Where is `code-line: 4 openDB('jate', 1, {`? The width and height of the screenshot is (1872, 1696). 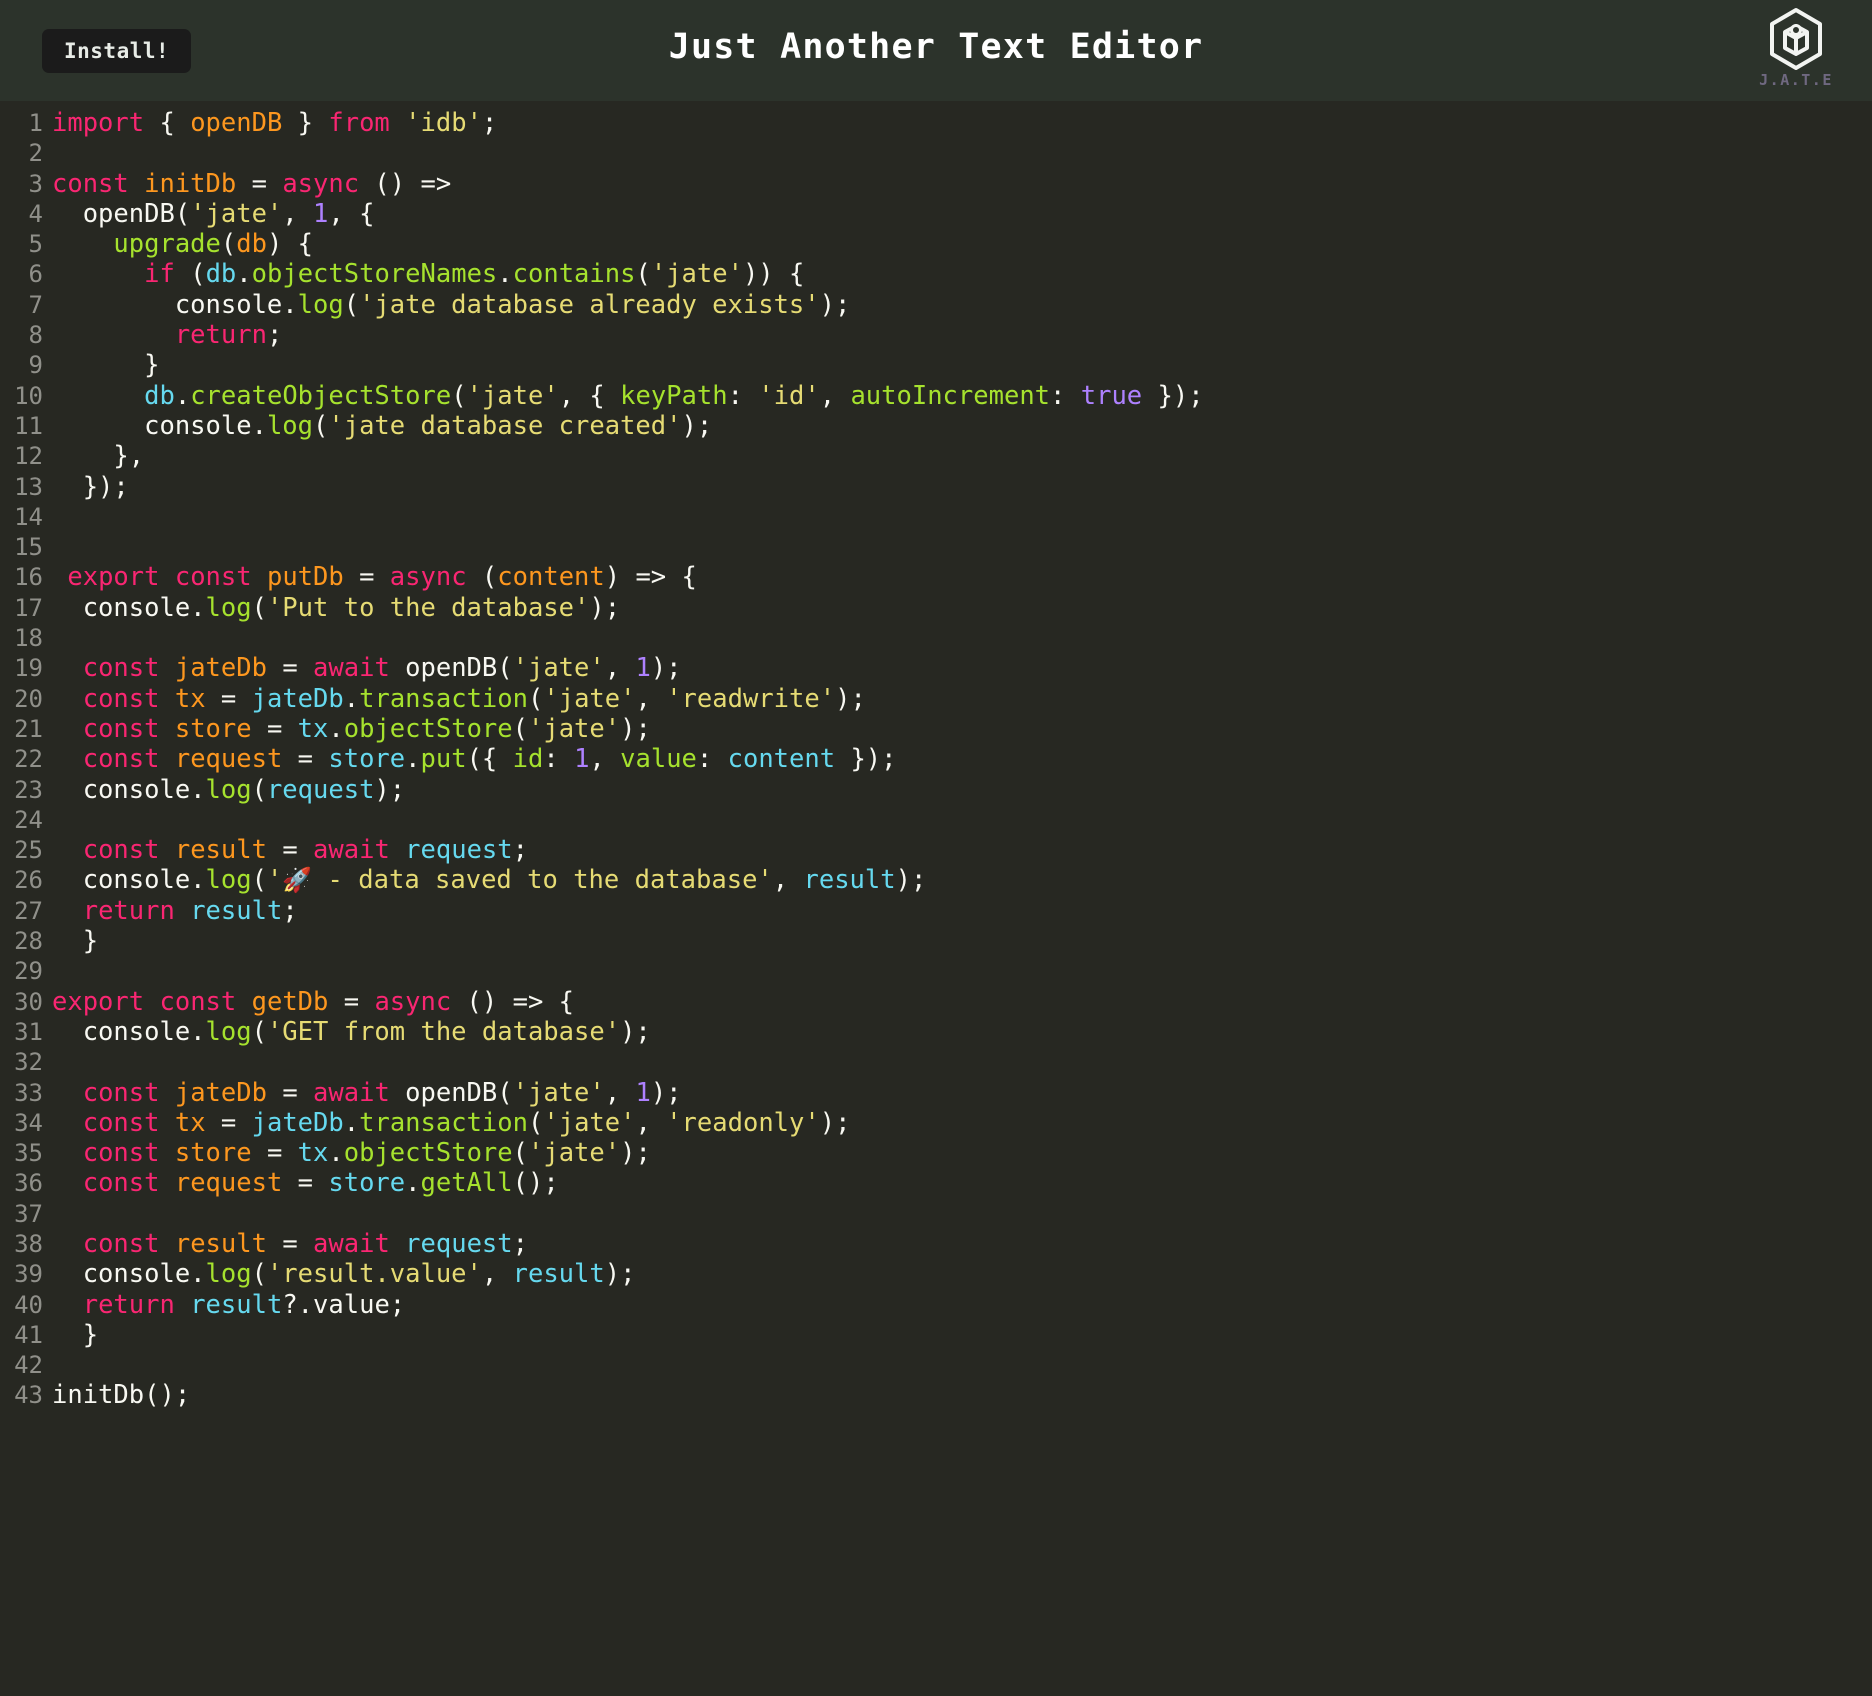
code-line: 4 openDB('jate', 1, { is located at coordinates (936, 214).